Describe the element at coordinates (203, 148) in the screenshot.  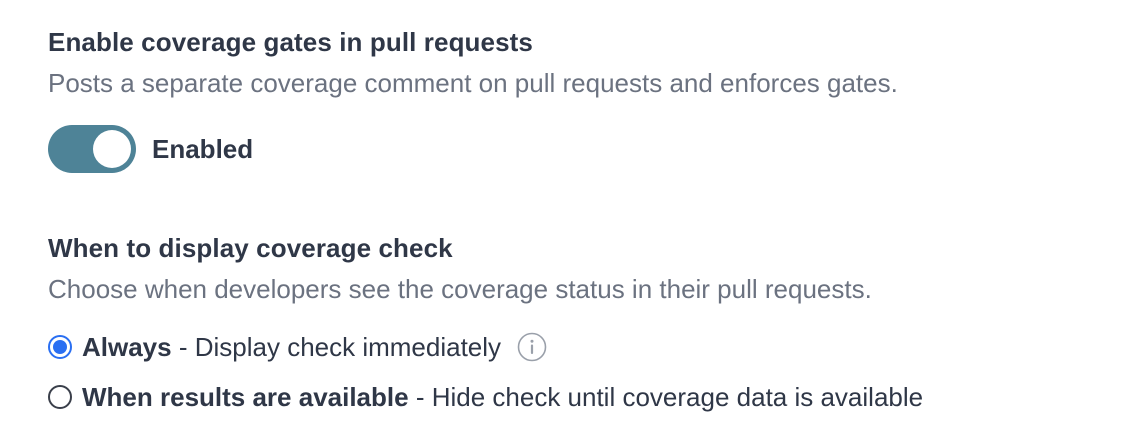
I see `toggle-label: Enabled` at that location.